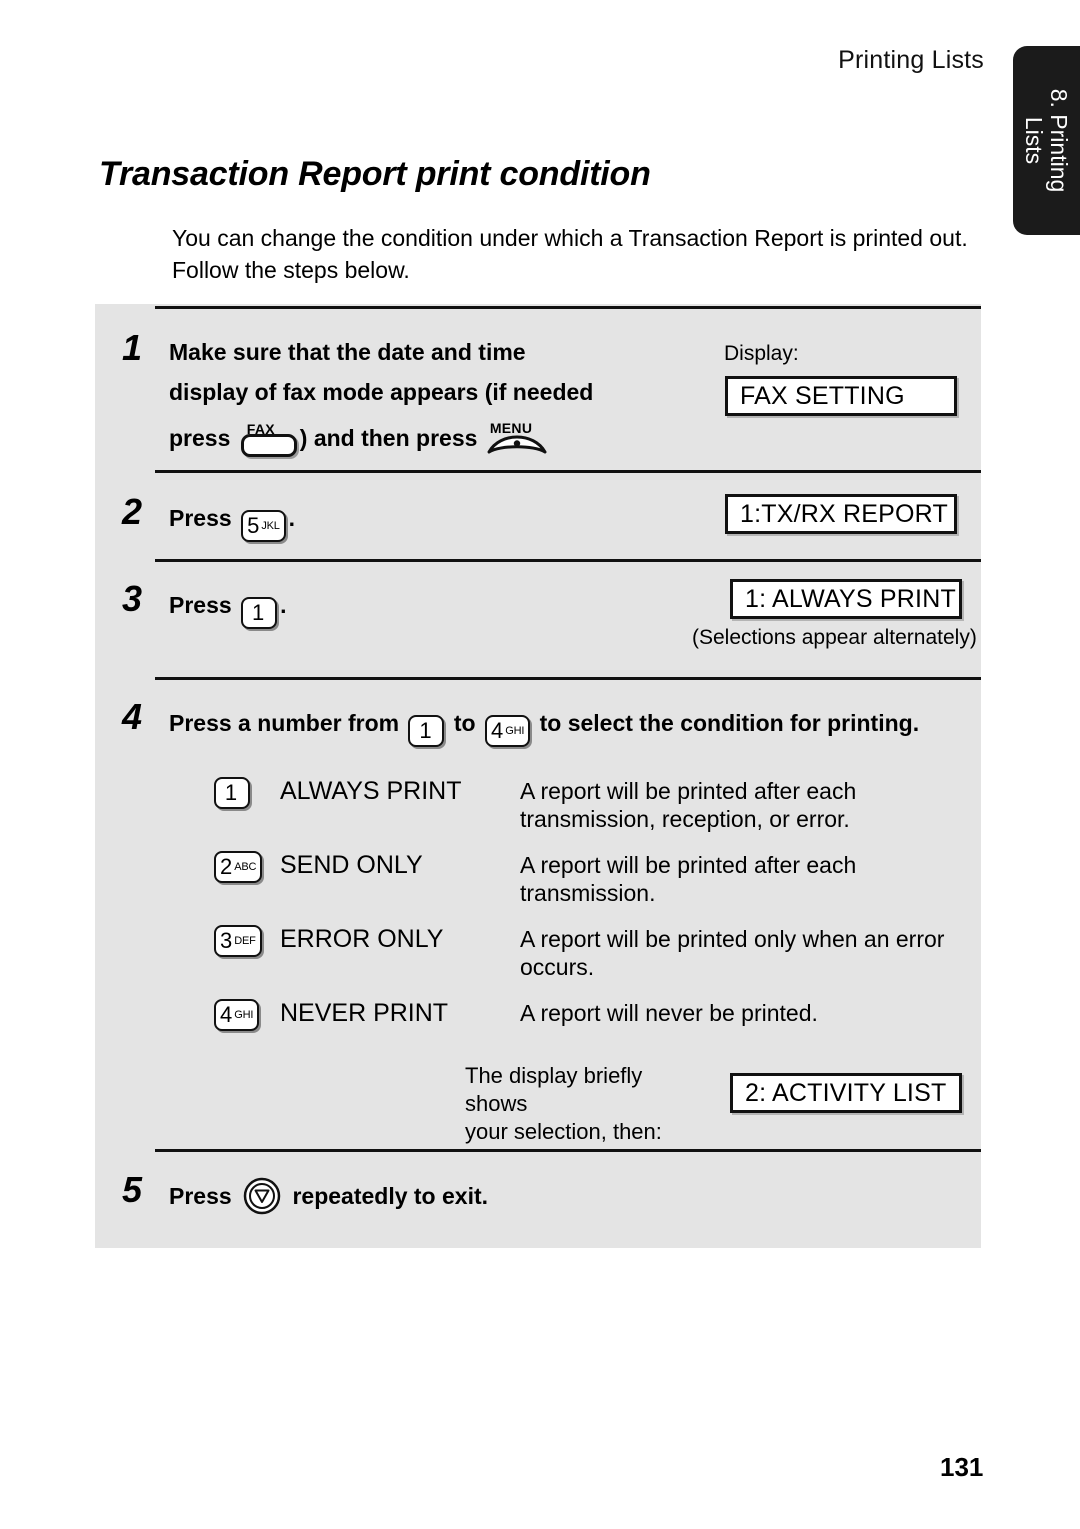  I want to click on lcd-step-4: 2: ACTIVITY LIST, so click(846, 1093).